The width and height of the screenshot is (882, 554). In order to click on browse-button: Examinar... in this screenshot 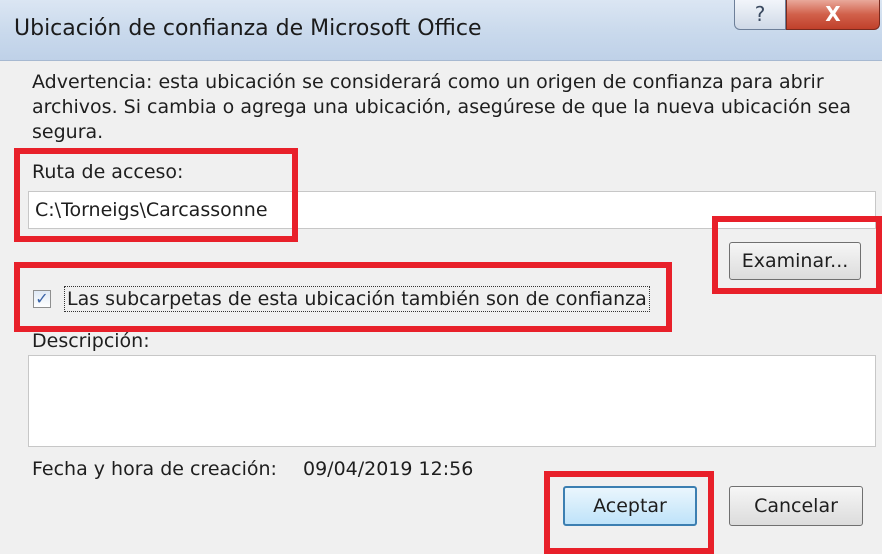, I will do `click(795, 261)`.